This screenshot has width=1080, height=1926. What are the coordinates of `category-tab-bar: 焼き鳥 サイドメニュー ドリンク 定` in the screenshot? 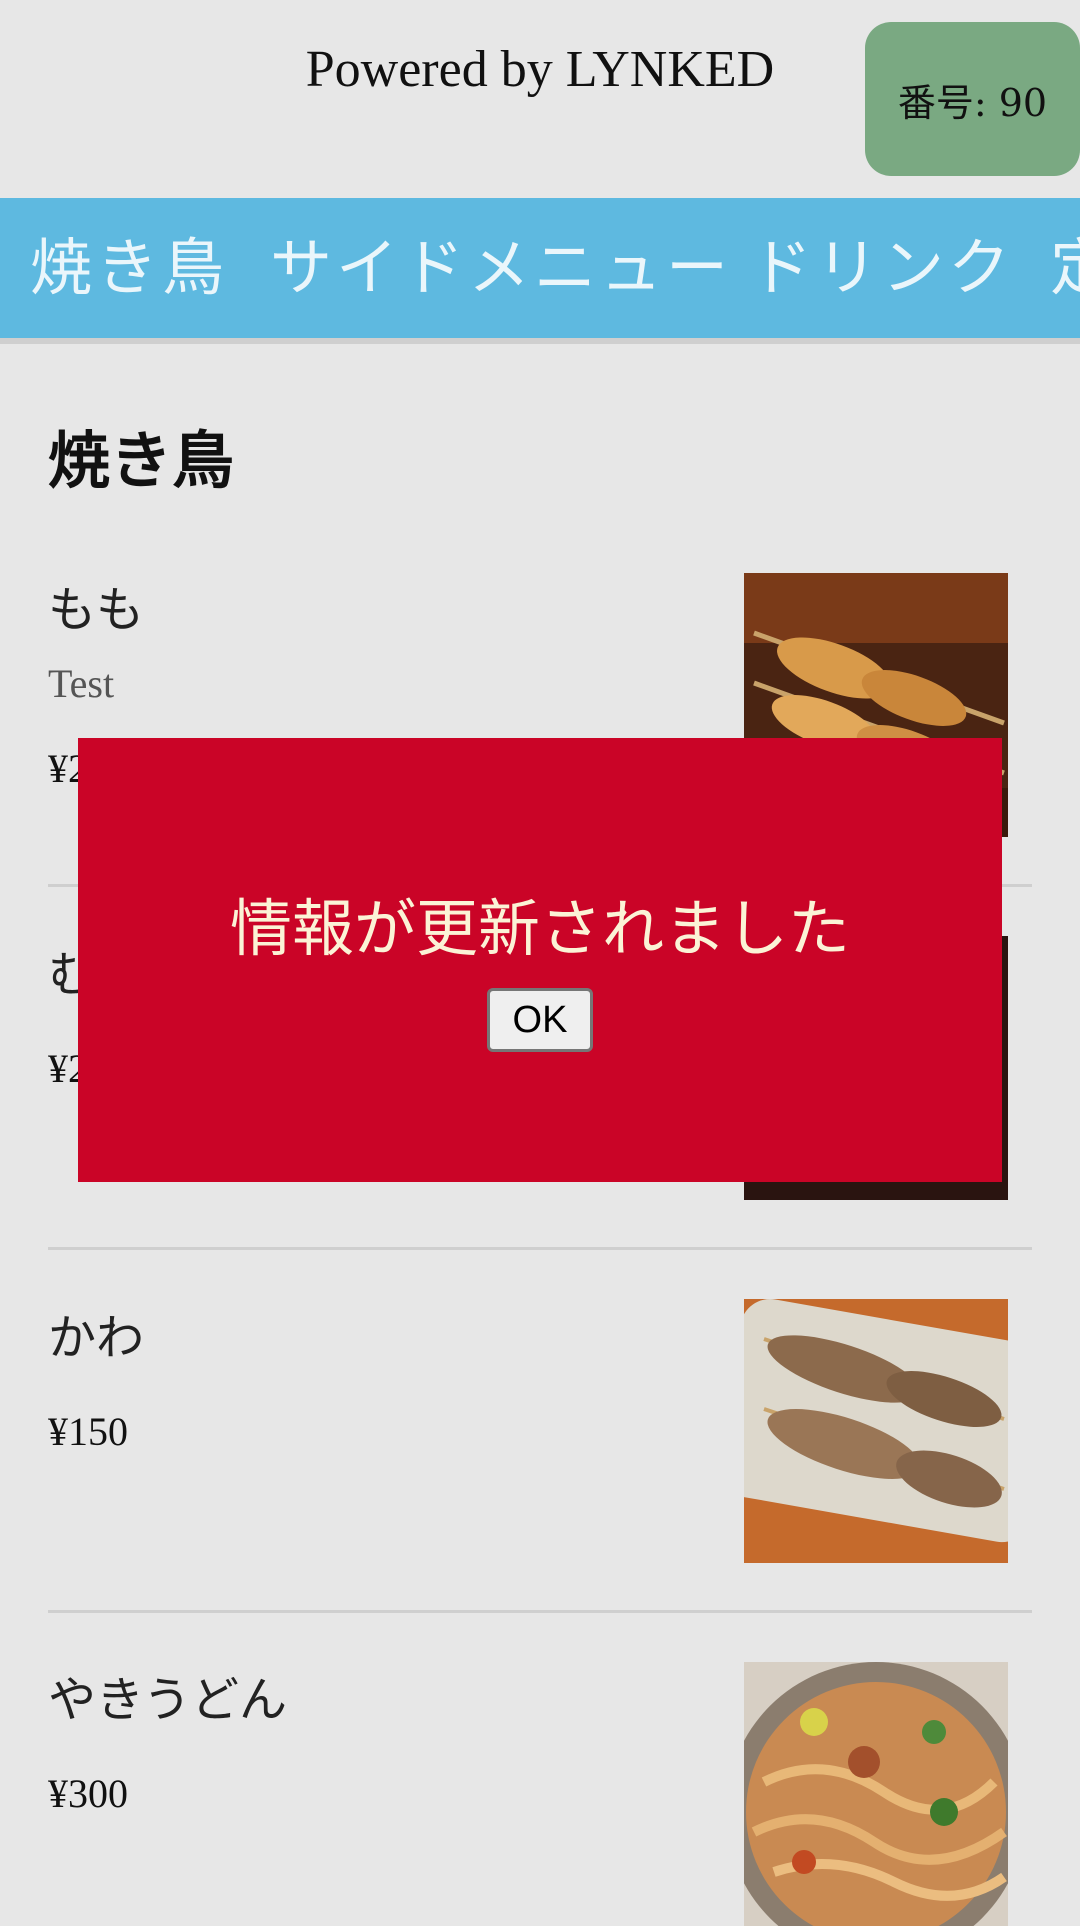 It's located at (540, 271).